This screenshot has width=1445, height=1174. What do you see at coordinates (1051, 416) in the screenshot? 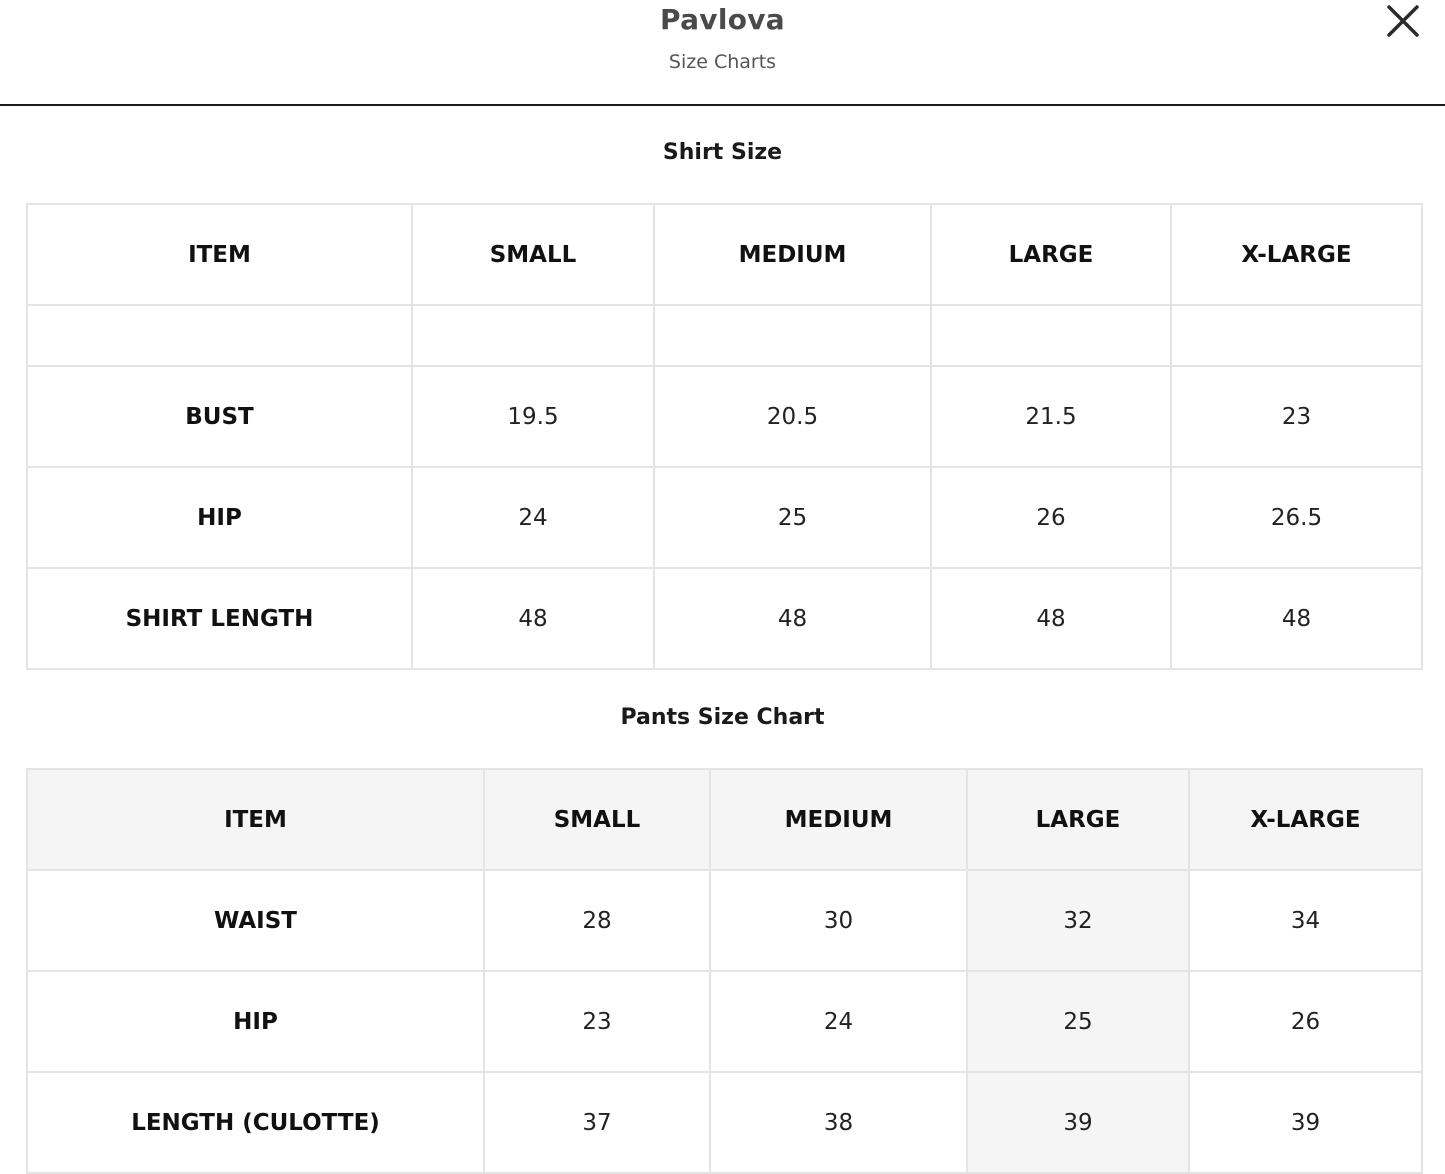
I see `table-cell: 21.5` at bounding box center [1051, 416].